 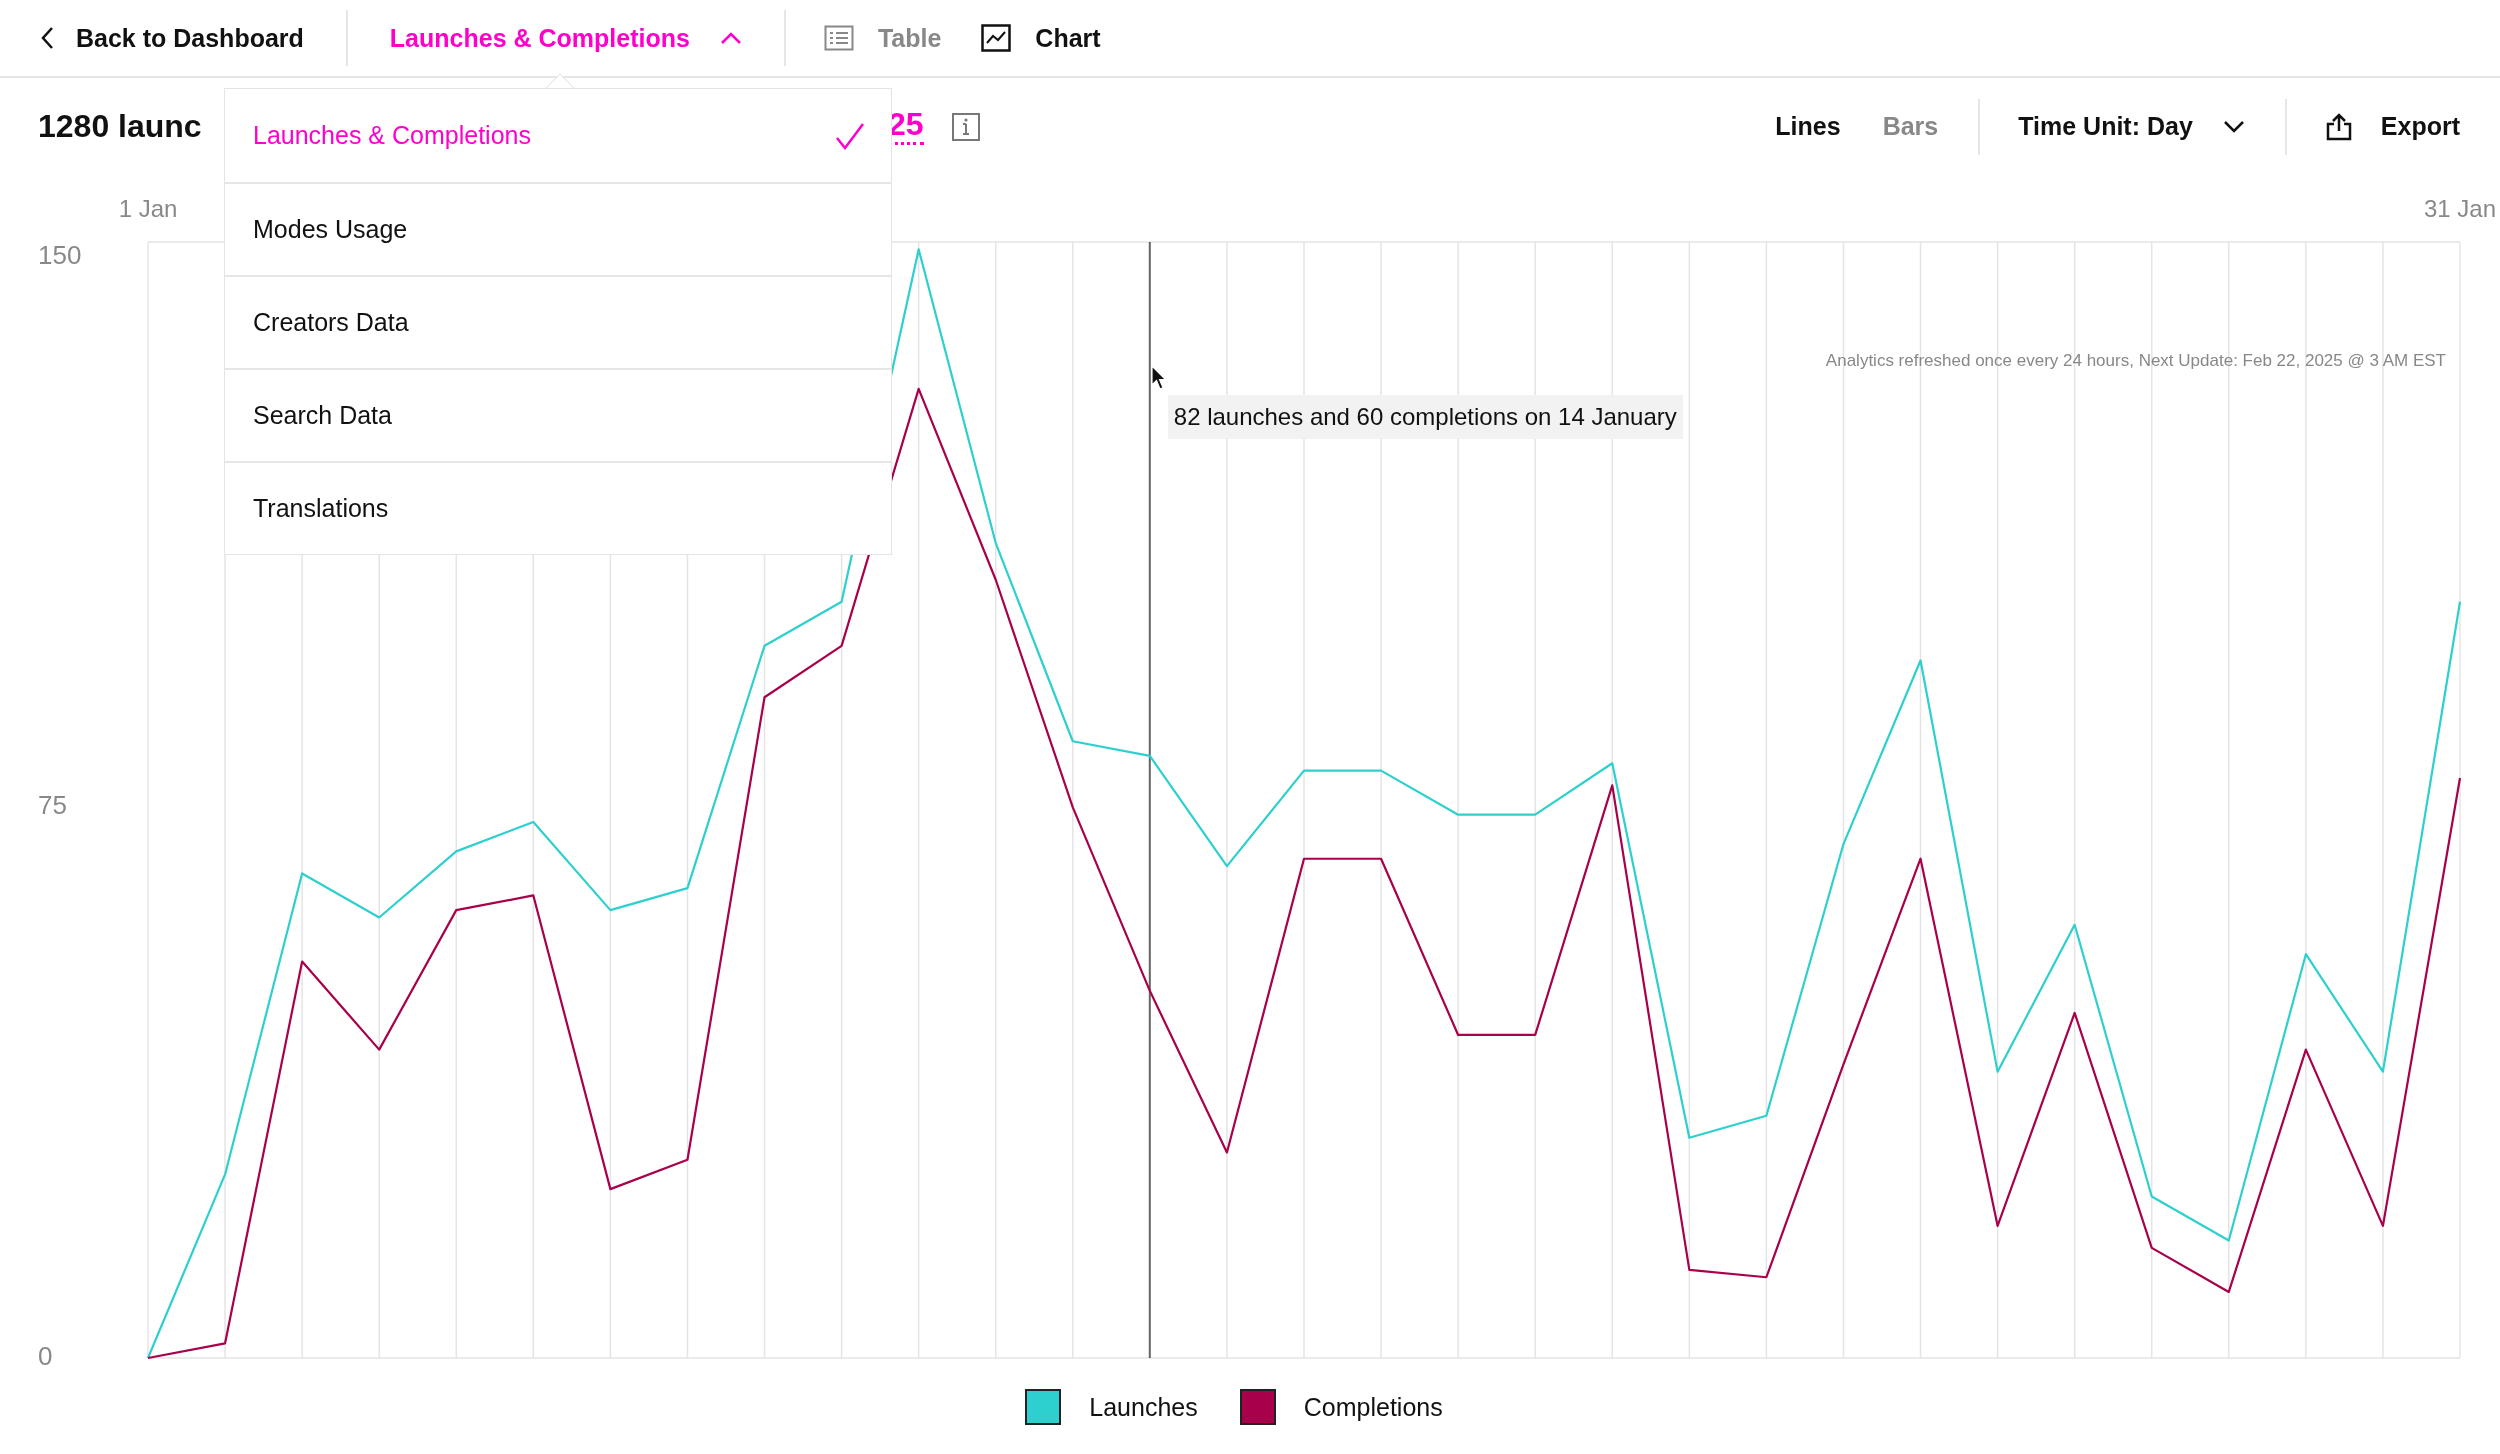 What do you see at coordinates (47, 38) in the screenshot?
I see `back-chevron-icon` at bounding box center [47, 38].